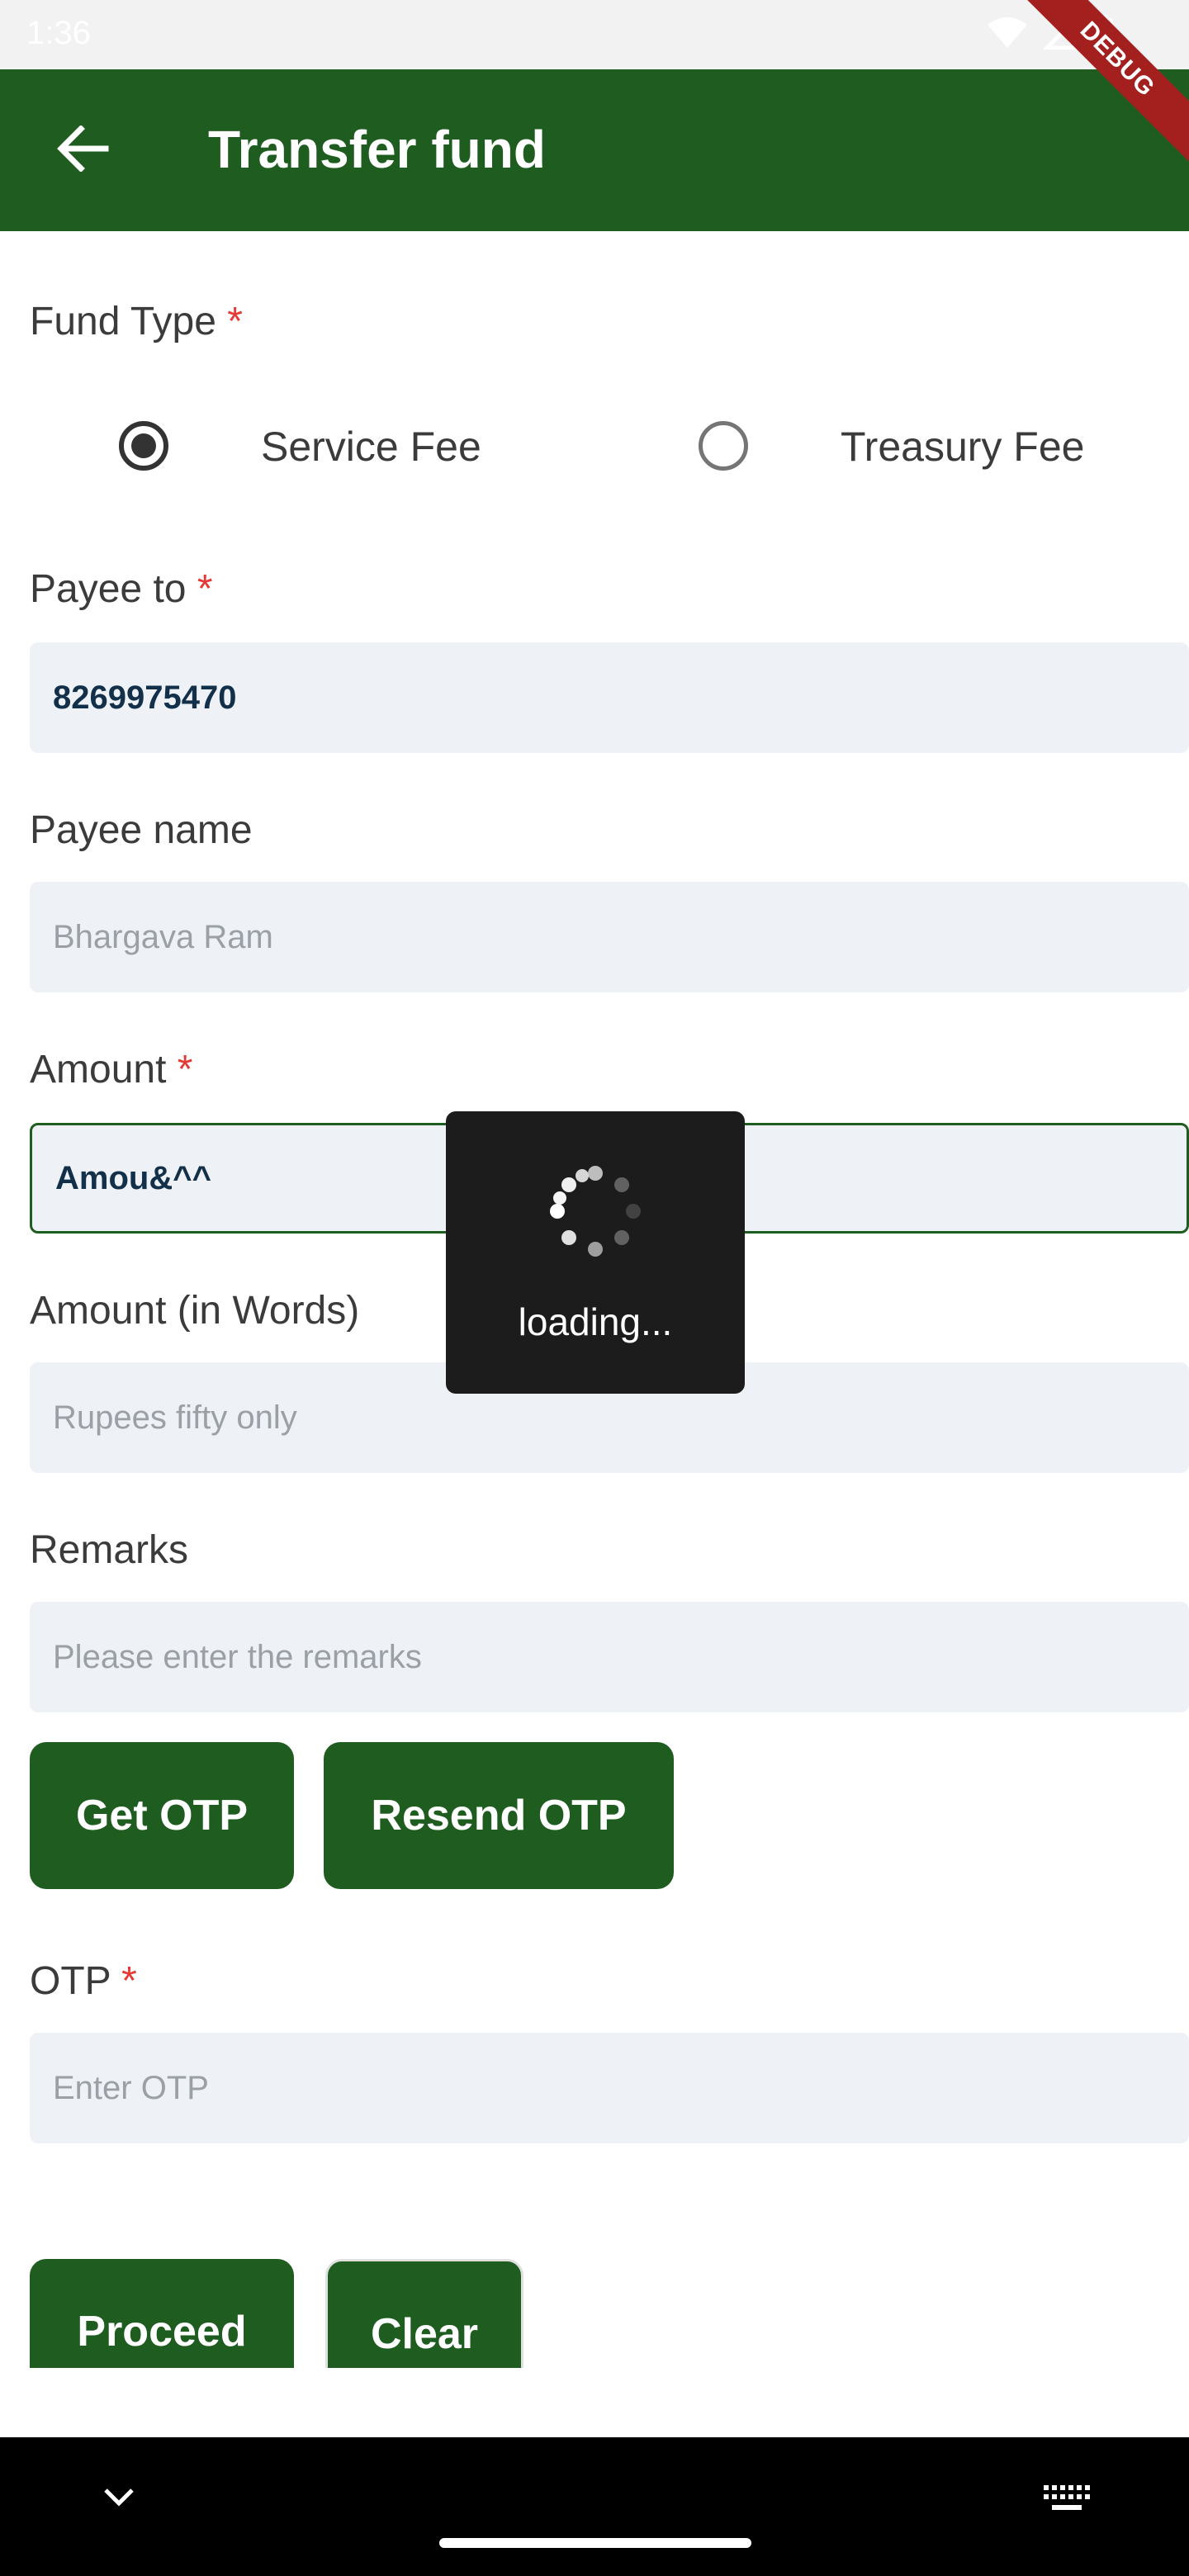 The width and height of the screenshot is (1189, 2576). Describe the element at coordinates (136, 321) in the screenshot. I see `fund-type-label: Fund Type *` at that location.